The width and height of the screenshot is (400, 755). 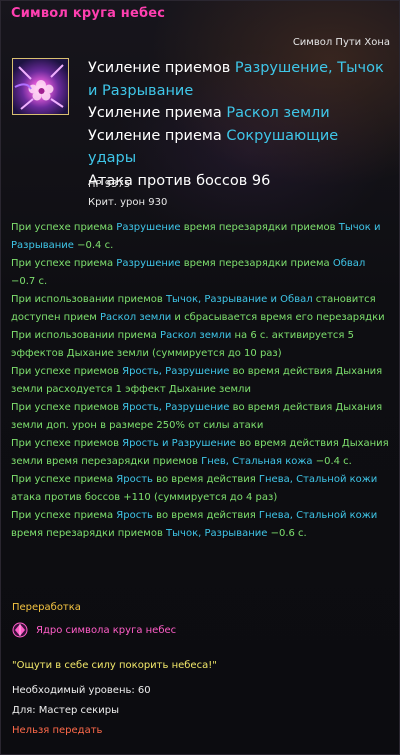 What do you see at coordinates (106, 630) in the screenshot?
I see `rework-material-label: Ядро символа круга небес` at bounding box center [106, 630].